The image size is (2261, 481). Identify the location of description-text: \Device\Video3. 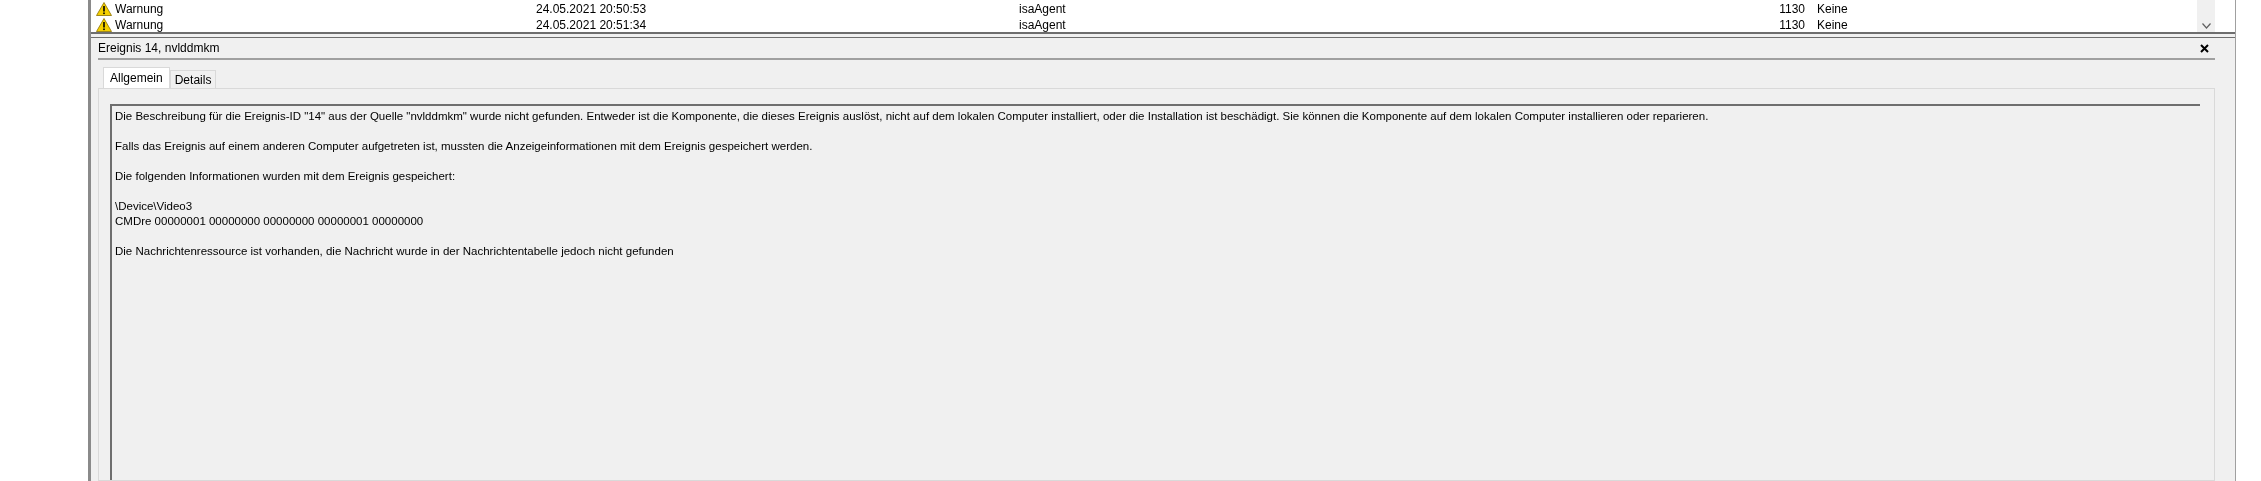
(154, 206).